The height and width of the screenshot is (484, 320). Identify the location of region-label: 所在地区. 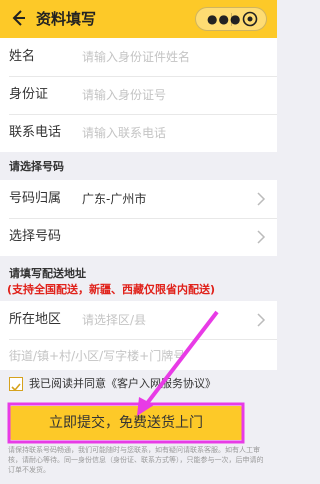
(35, 319).